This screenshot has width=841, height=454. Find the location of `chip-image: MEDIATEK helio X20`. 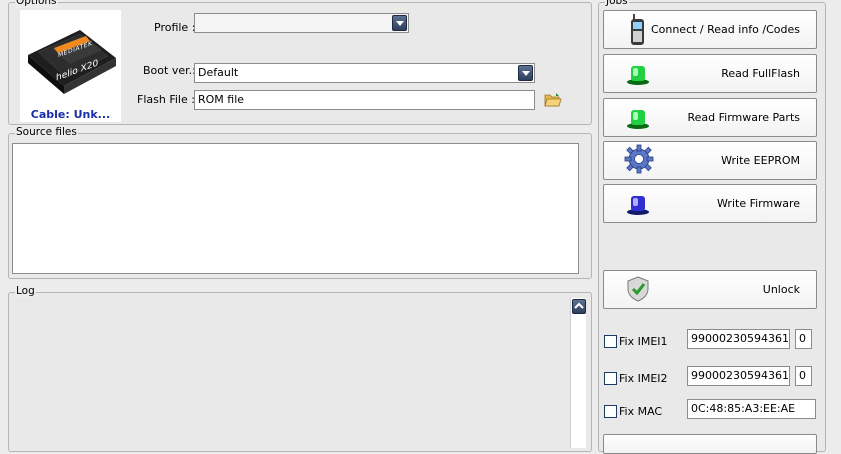

chip-image: MEDIATEK helio X20 is located at coordinates (70, 59).